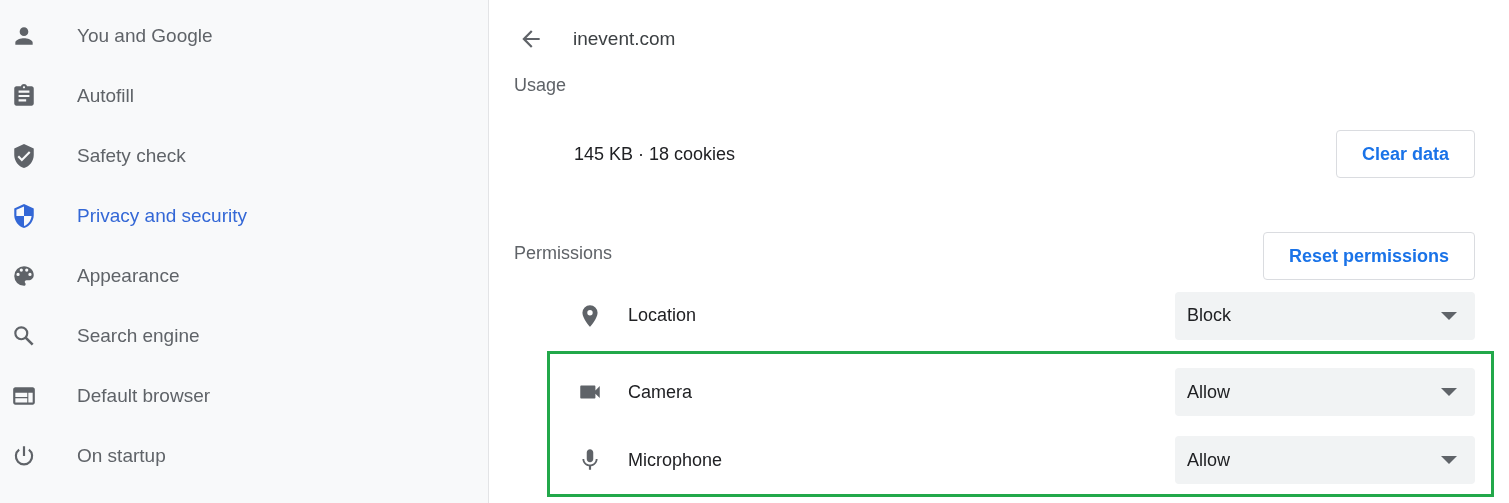  I want to click on permissions-heading: Permissions, so click(563, 253).